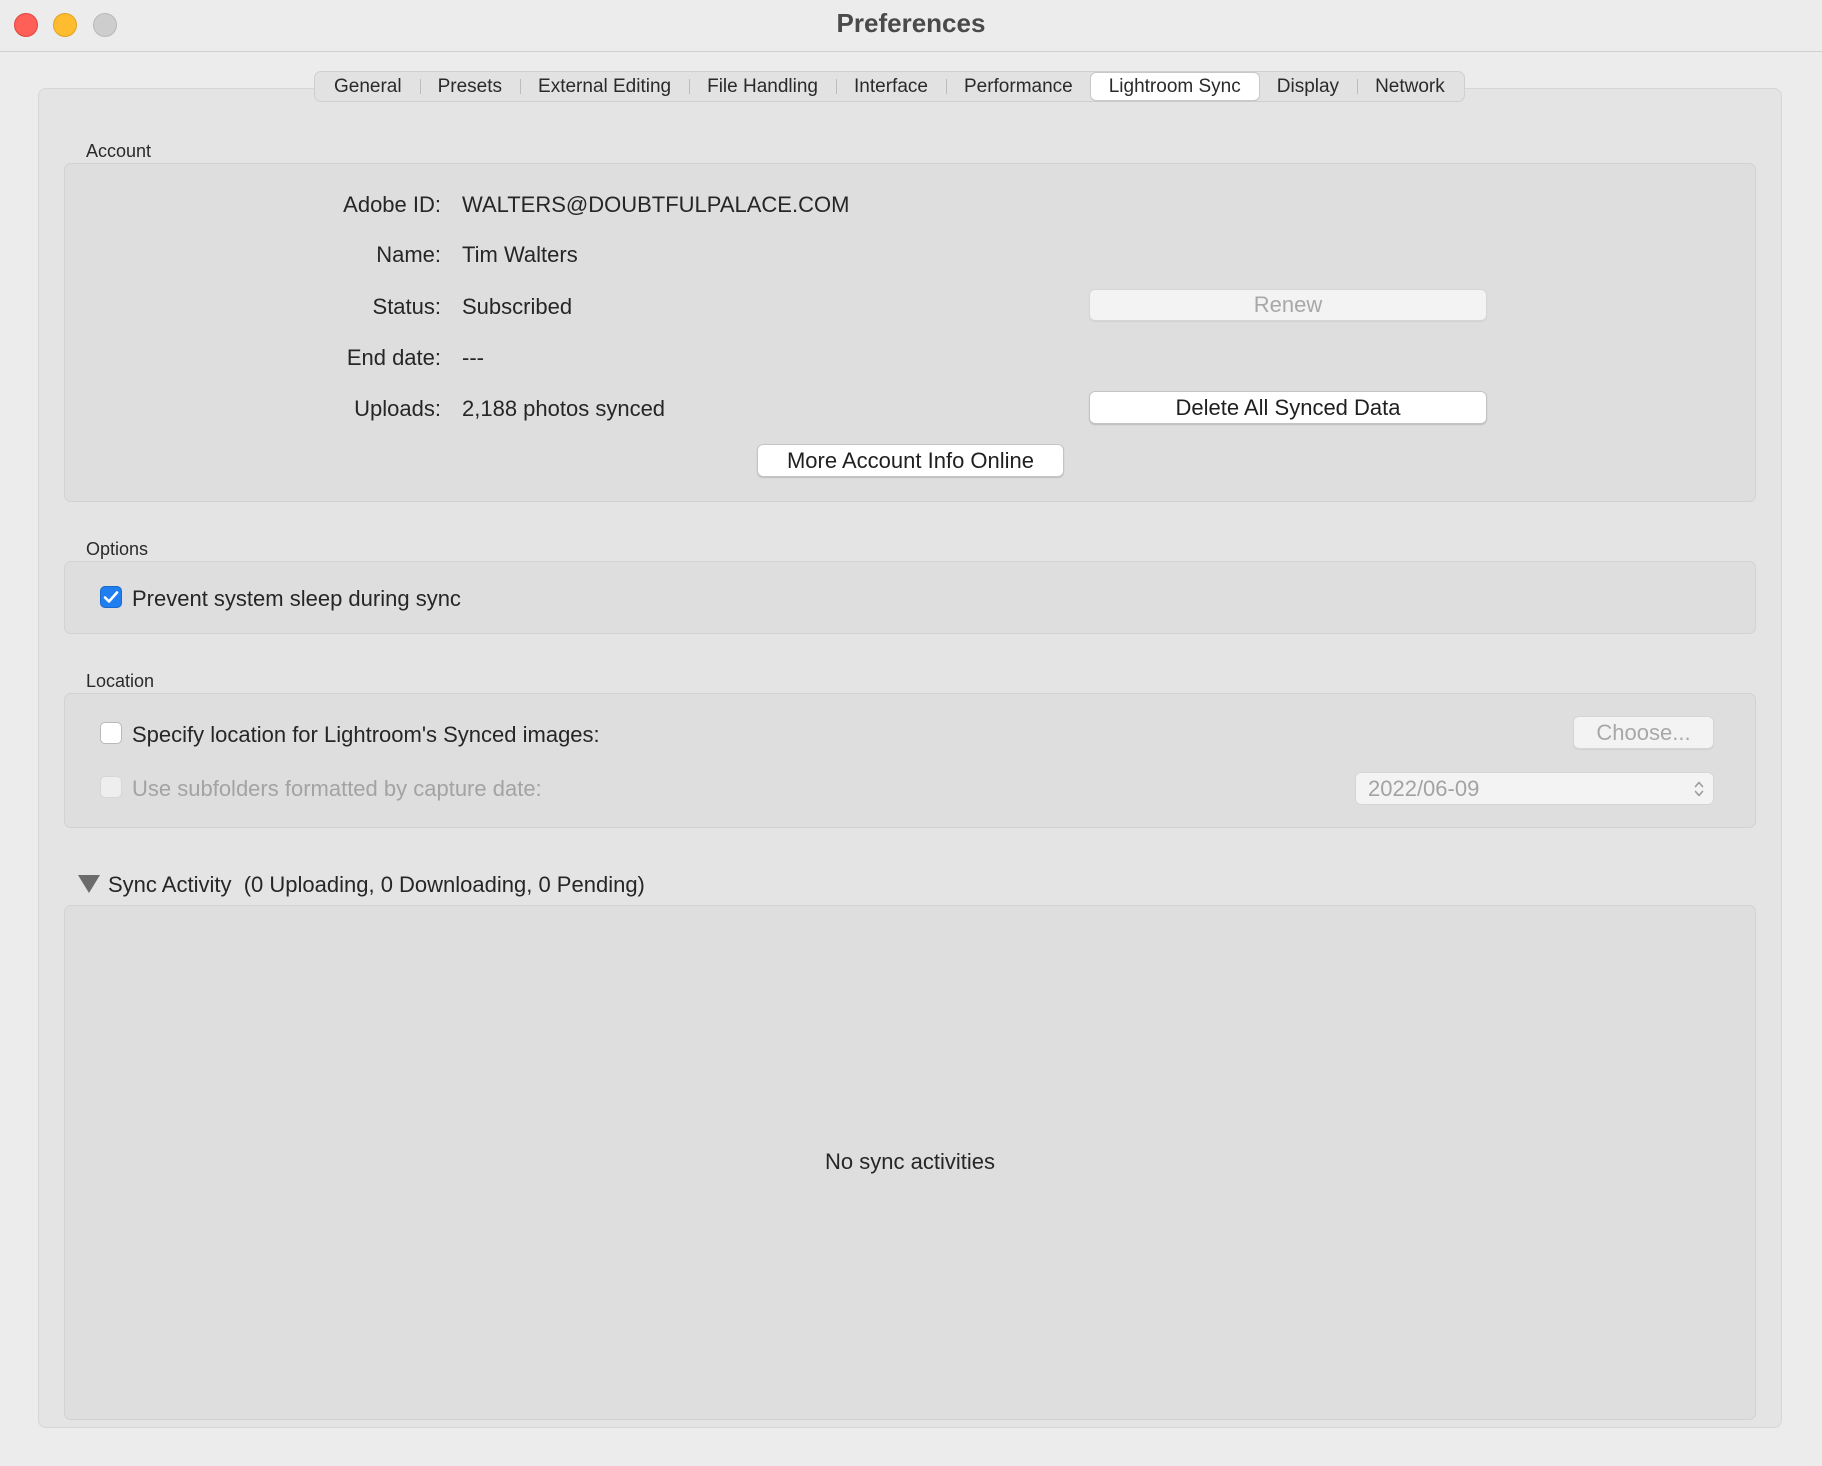 This screenshot has height=1466, width=1822. Describe the element at coordinates (368, 86) in the screenshot. I see `tab-general: General` at that location.